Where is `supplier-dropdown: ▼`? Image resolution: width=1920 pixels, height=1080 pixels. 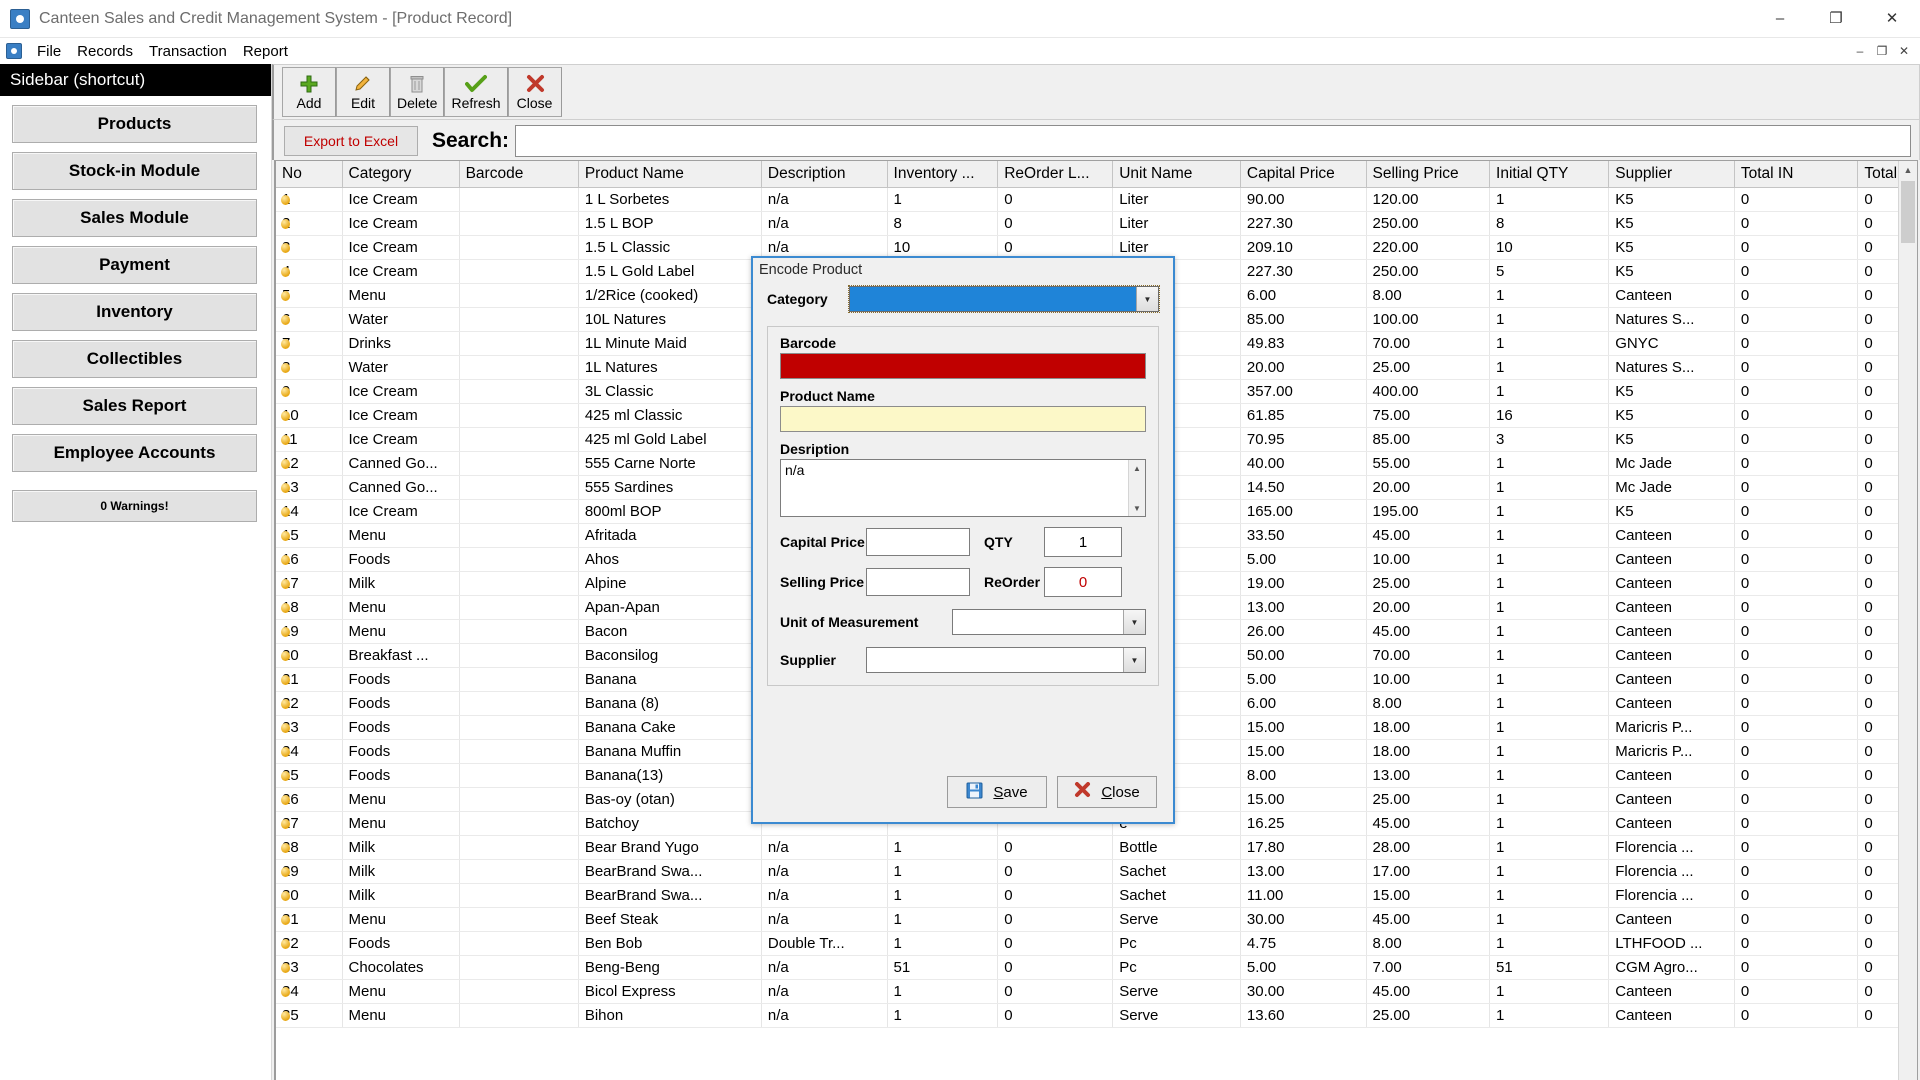
supplier-dropdown: ▼ is located at coordinates (1006, 660).